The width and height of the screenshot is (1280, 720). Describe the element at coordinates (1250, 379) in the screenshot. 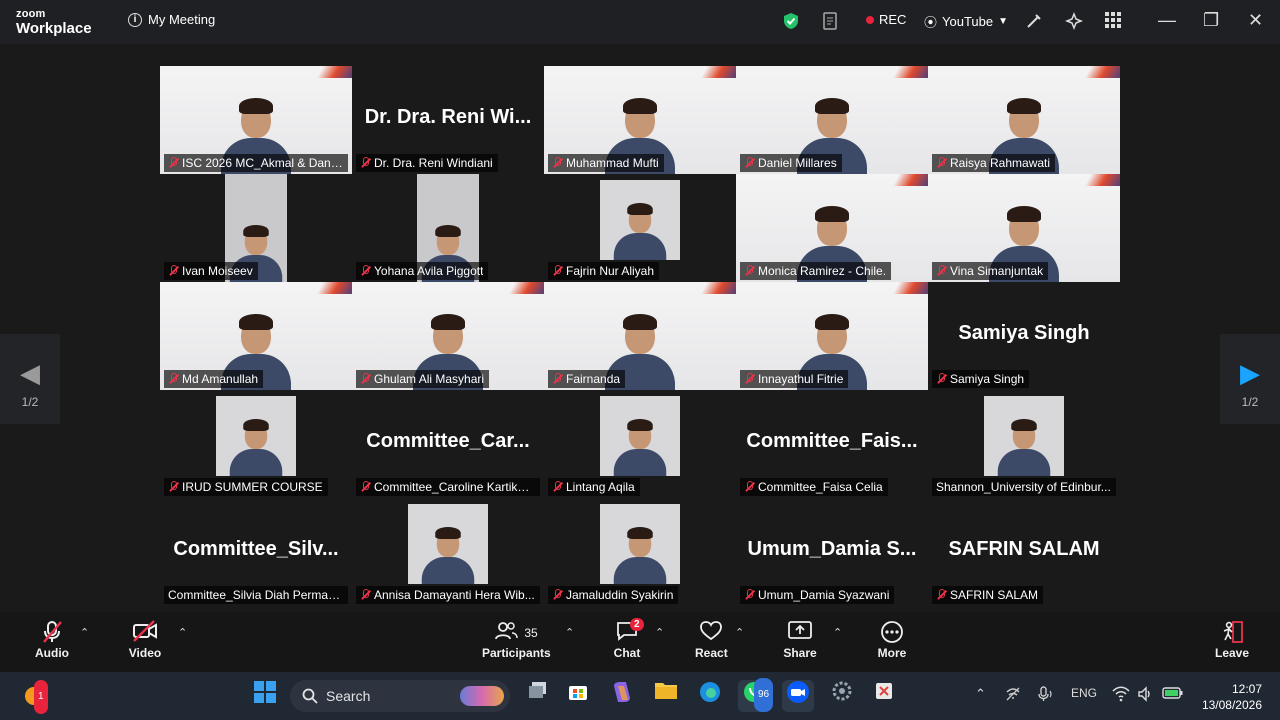

I see `next-page-button: ▶ 1/2` at that location.